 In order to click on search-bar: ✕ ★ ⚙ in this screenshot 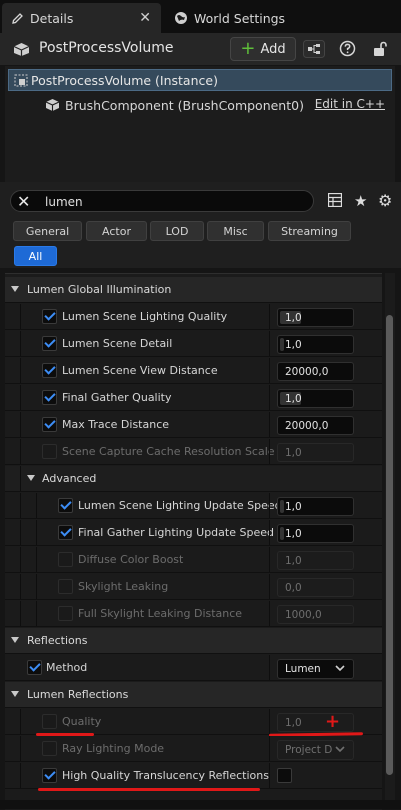, I will do `click(200, 201)`.